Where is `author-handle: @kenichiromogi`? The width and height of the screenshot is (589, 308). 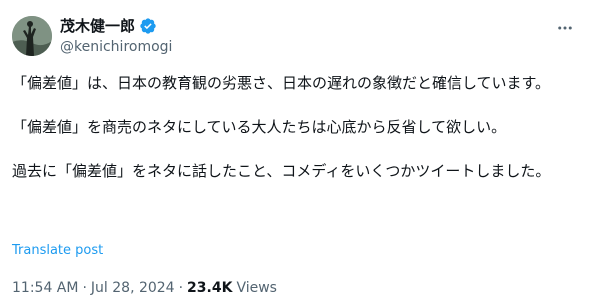 author-handle: @kenichiromogi is located at coordinates (116, 47).